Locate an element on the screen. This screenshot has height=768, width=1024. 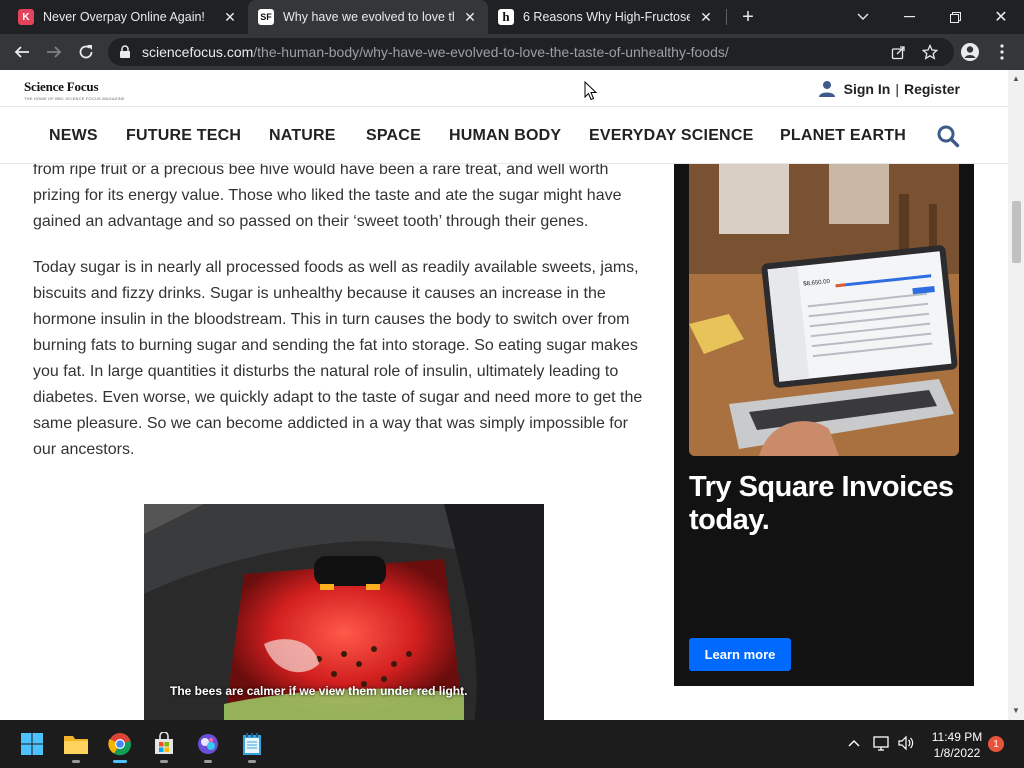
notepad-icon is located at coordinates (252, 744).